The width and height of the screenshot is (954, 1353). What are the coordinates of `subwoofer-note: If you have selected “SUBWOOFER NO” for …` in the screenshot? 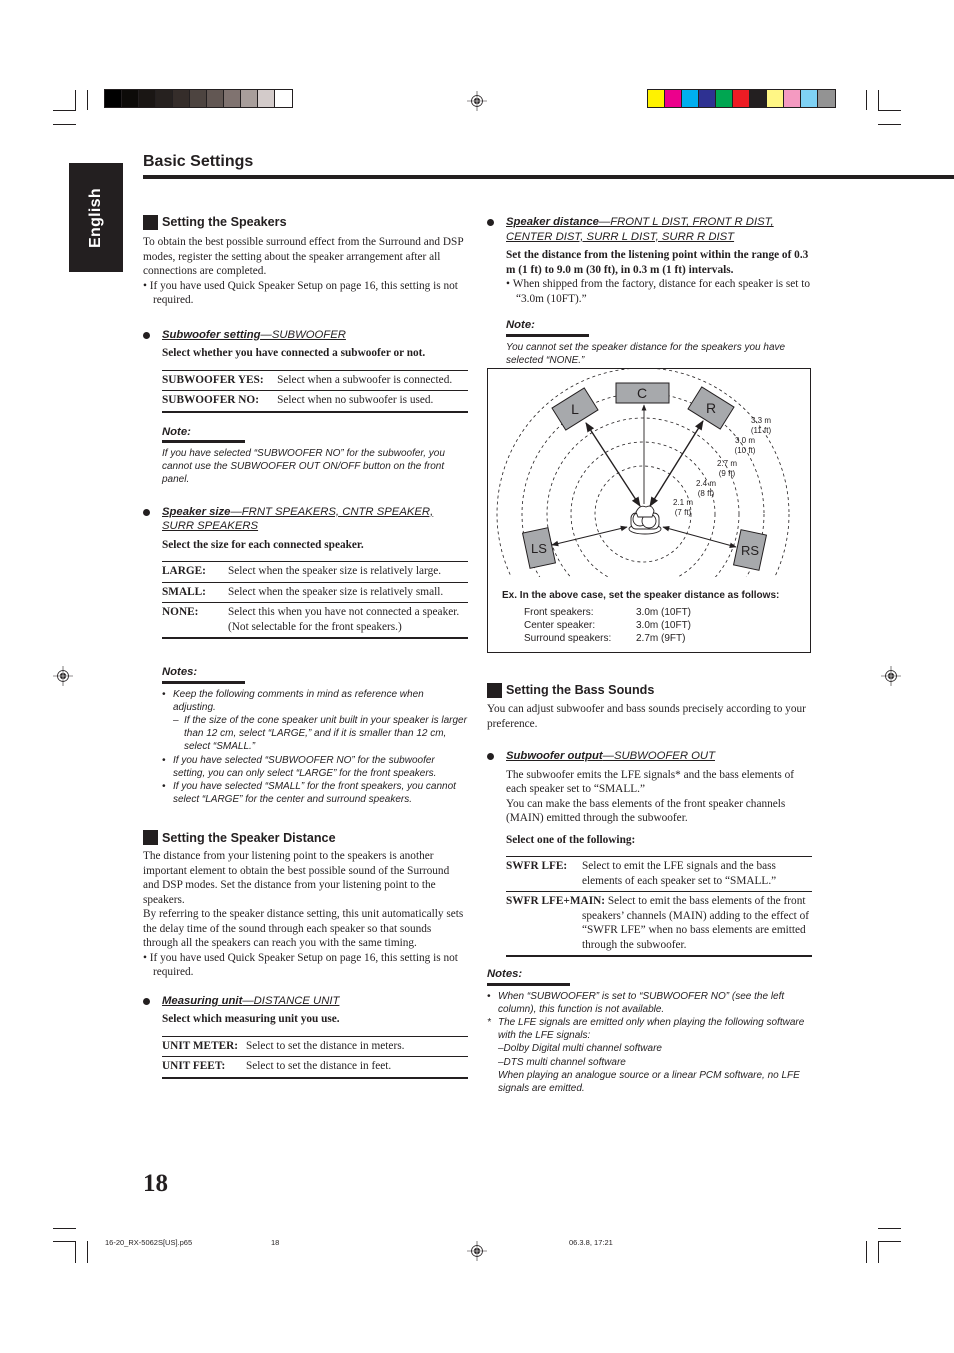 It's located at (303, 467).